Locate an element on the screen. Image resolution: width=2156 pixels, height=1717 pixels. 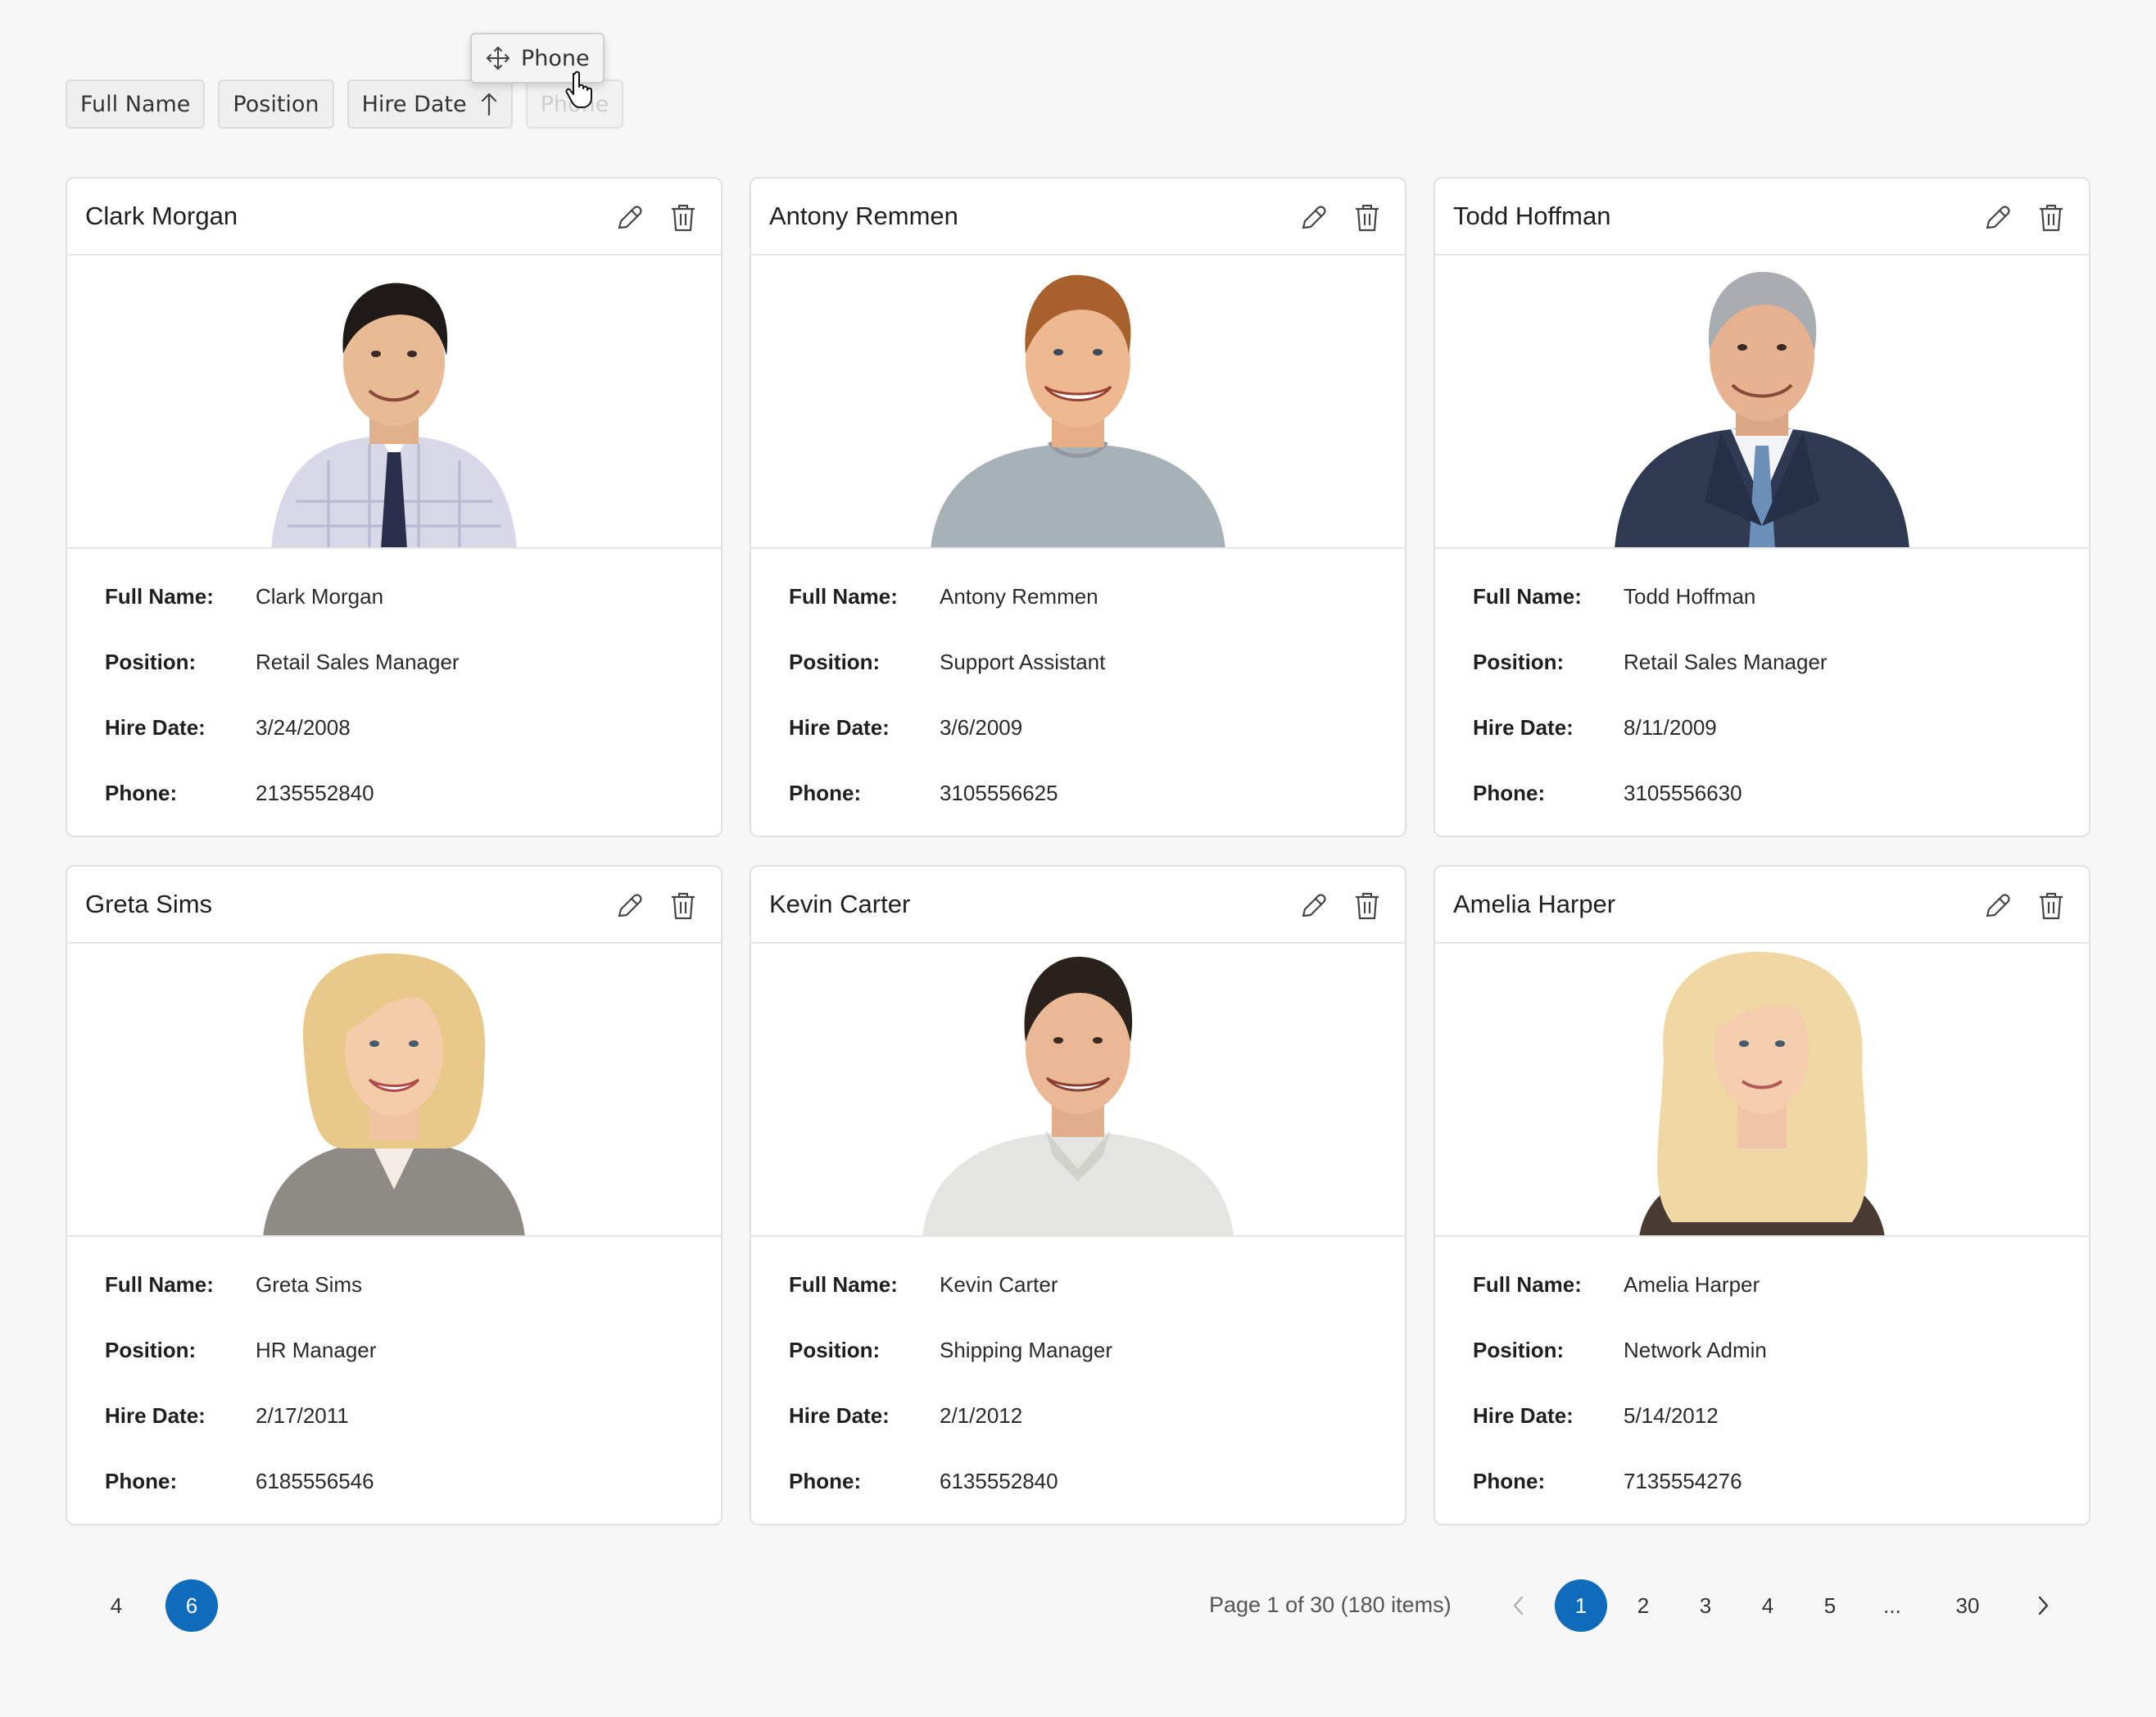
field-row-hire-date: Hire Date: 8/11/2009 is located at coordinates (1772, 727).